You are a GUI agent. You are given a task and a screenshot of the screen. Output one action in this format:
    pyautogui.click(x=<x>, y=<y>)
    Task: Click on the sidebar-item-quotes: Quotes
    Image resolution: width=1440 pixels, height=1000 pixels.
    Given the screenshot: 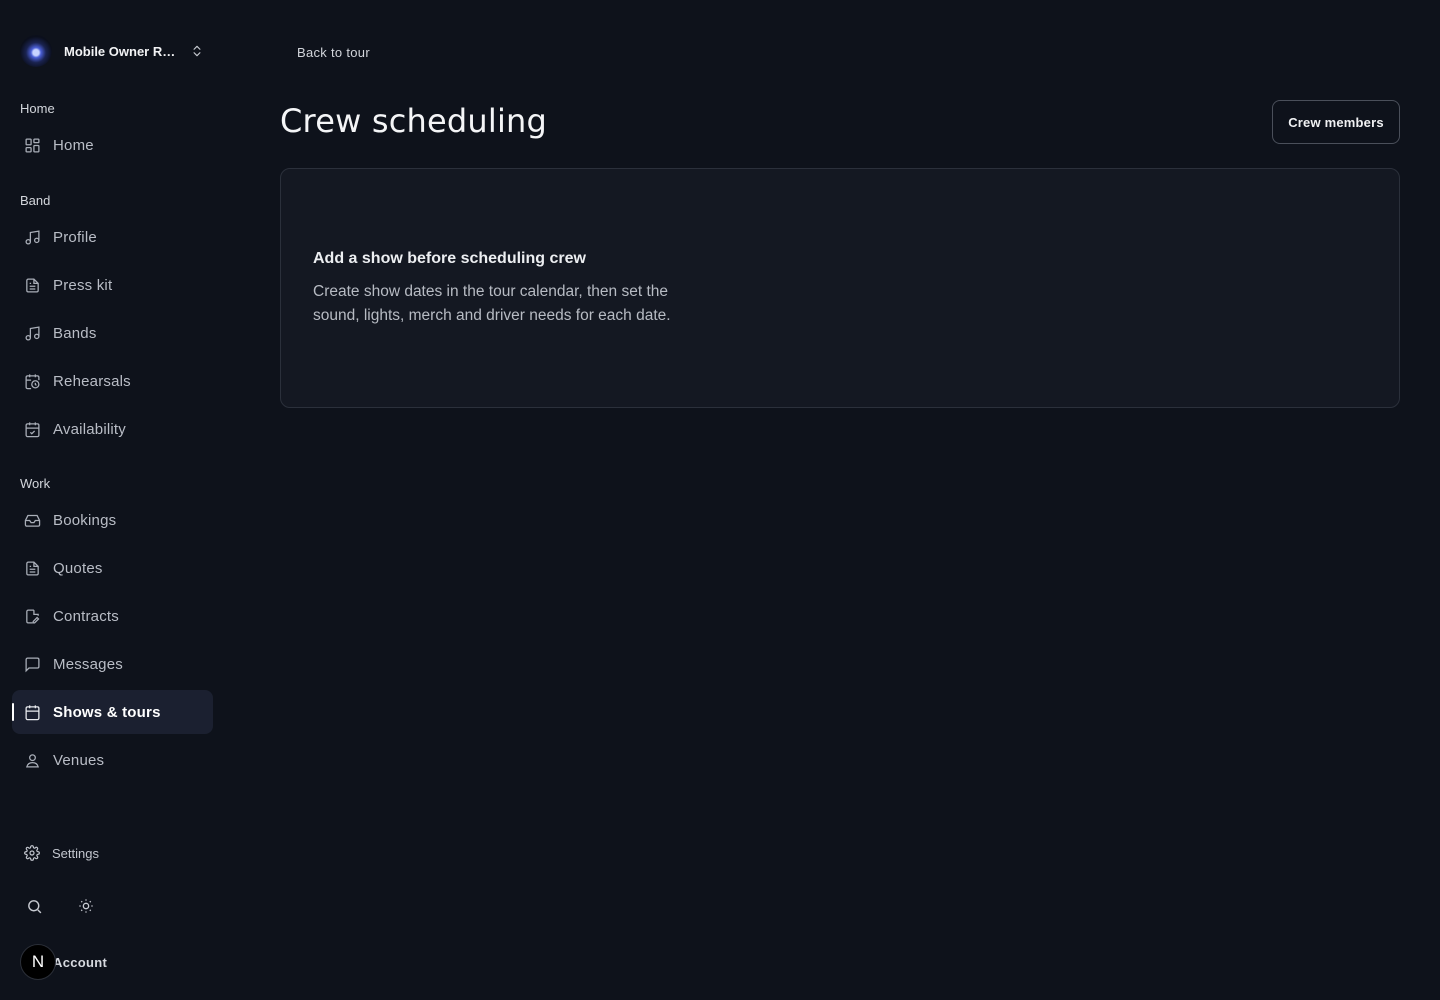 What is the action you would take?
    pyautogui.click(x=112, y=568)
    